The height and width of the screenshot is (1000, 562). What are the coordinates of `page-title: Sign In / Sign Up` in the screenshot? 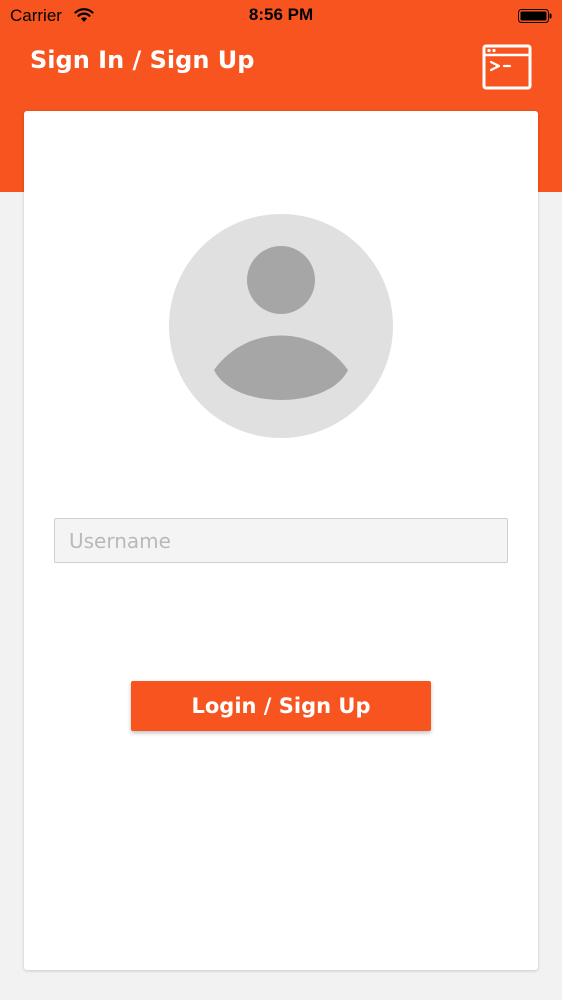 It's located at (142, 60).